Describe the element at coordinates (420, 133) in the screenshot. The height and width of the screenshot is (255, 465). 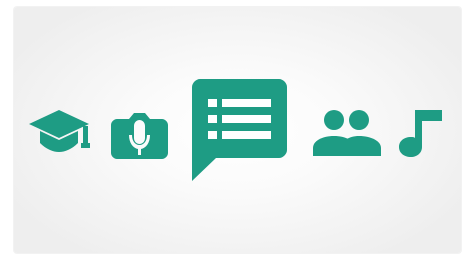
I see `music-note-icon` at that location.